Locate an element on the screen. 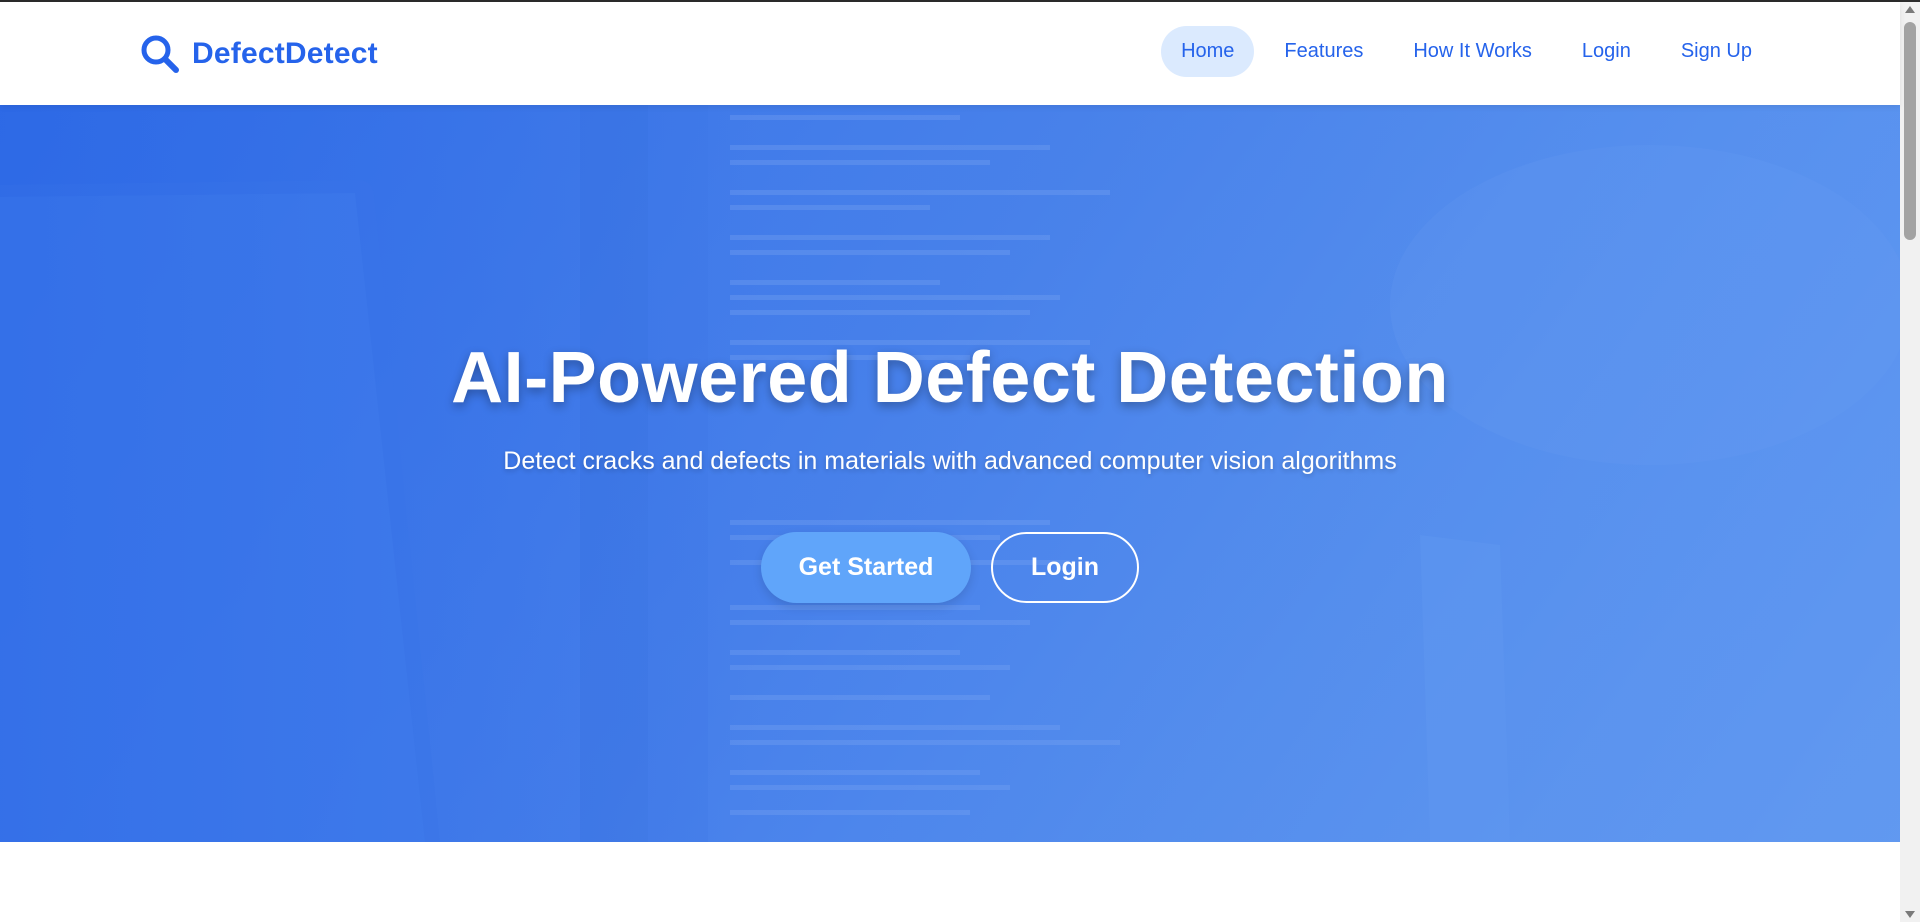  brand-name: DefectDetect is located at coordinates (285, 53).